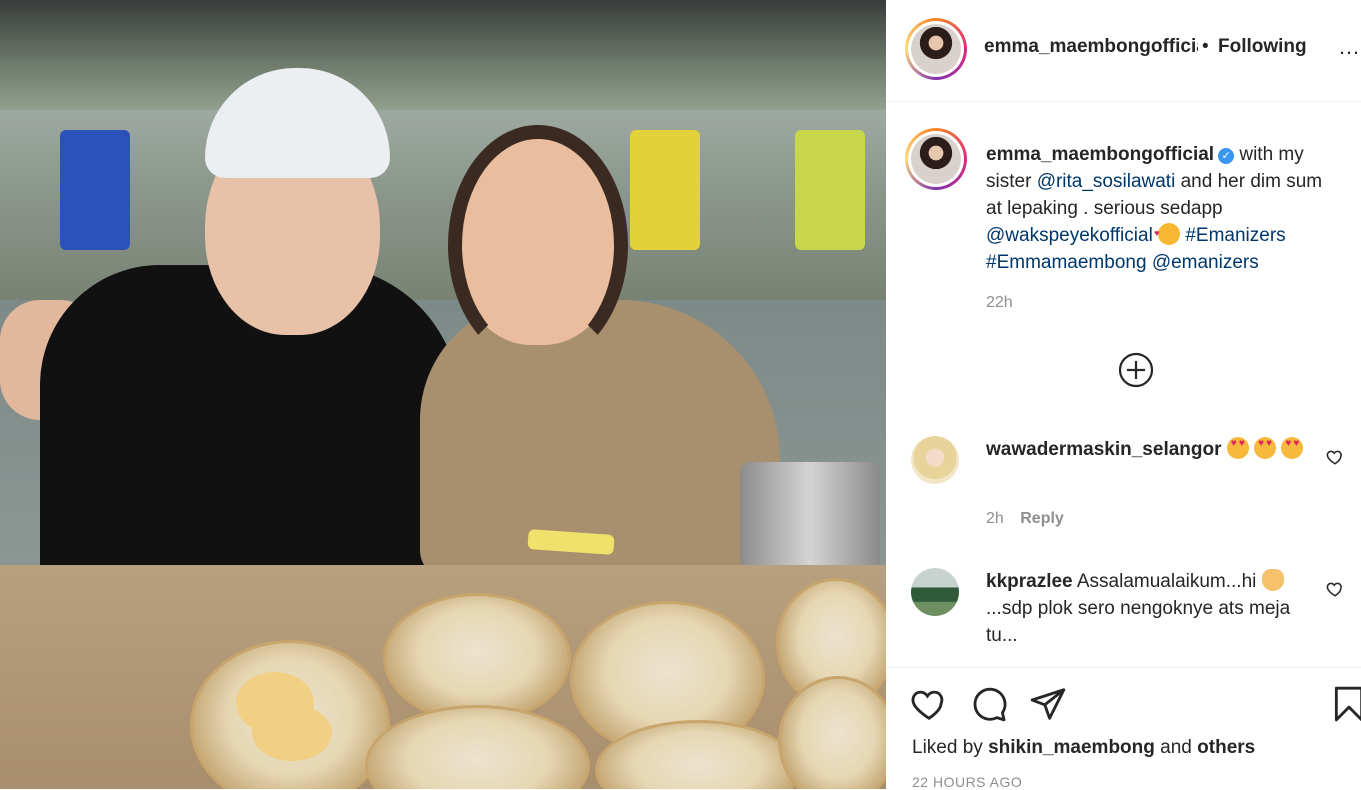  I want to click on photo-background-ceiling, so click(443, 55).